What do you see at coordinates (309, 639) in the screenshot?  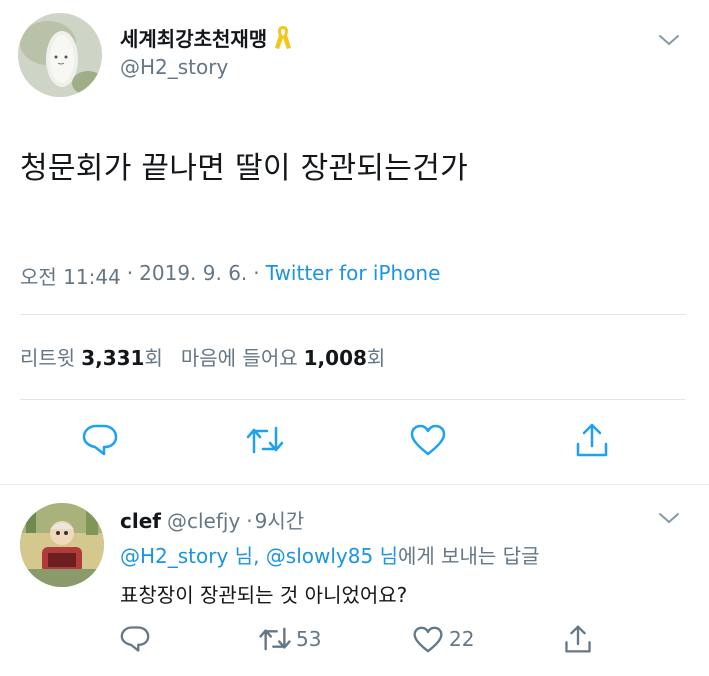 I see `reply-retweet-count: 53` at bounding box center [309, 639].